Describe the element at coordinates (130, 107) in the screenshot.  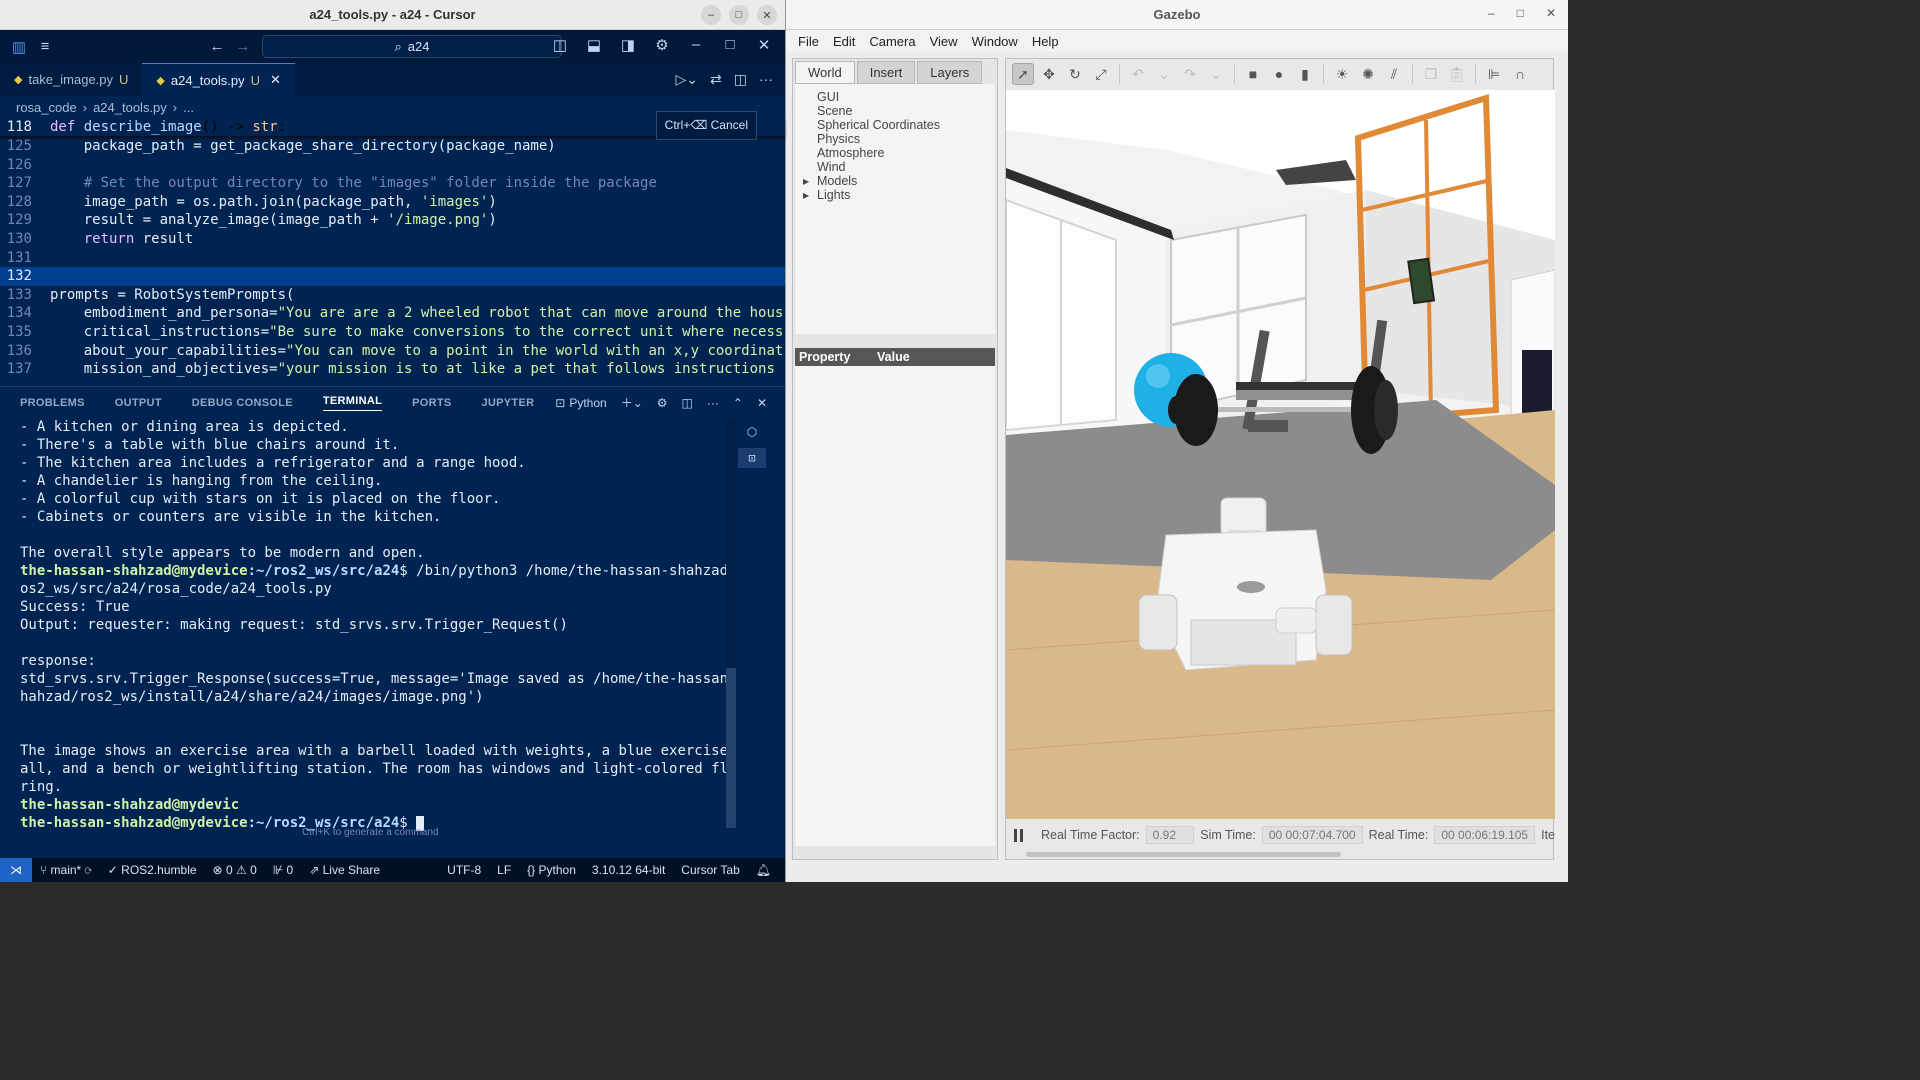
I see `breadcrumb-file: a24_tools.py` at that location.